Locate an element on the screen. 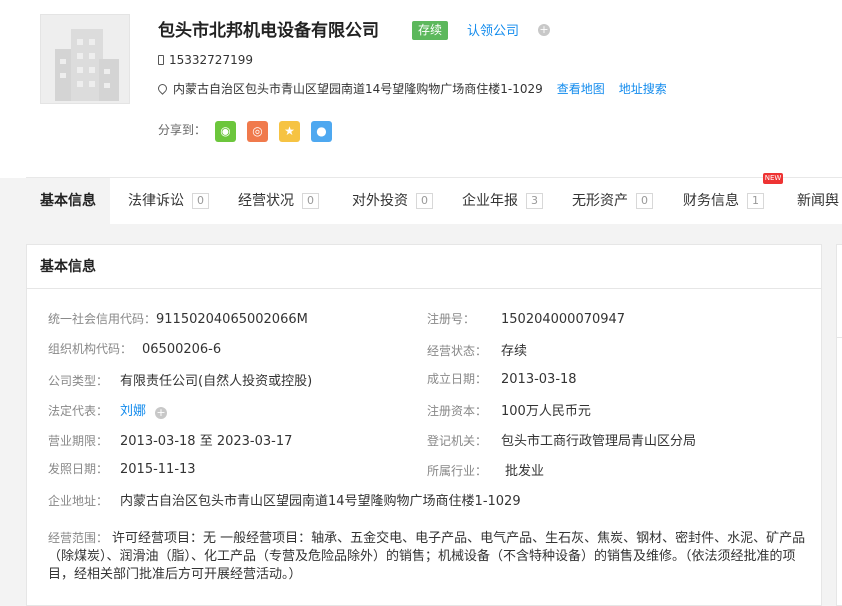  tab-basic-info: 基本信息 is located at coordinates (68, 201).